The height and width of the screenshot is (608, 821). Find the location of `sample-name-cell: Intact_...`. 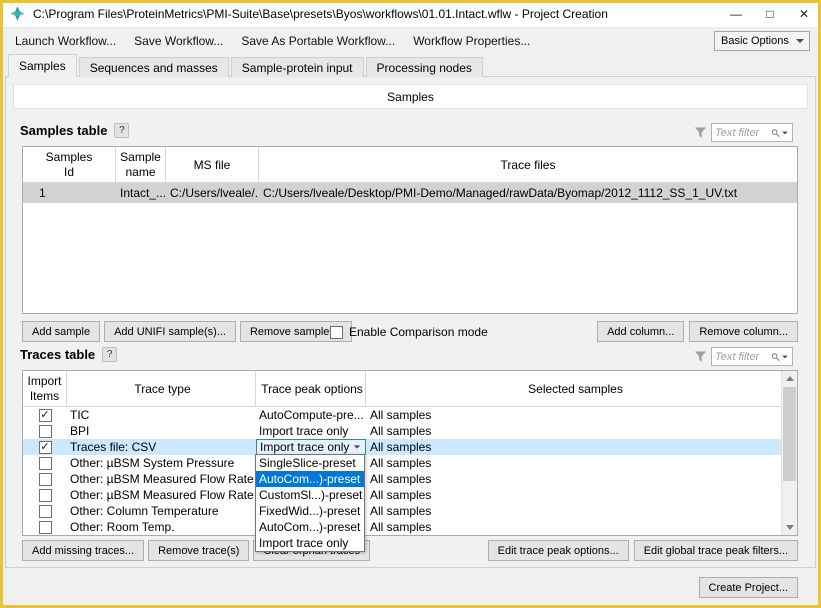

sample-name-cell: Intact_... is located at coordinates (143, 193).